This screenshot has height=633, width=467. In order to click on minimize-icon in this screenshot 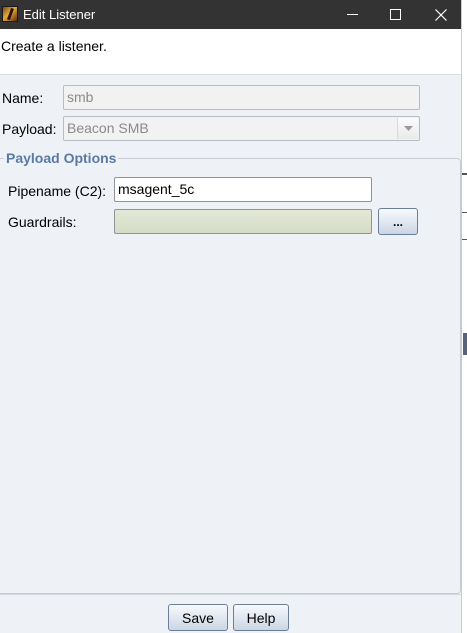, I will do `click(352, 14)`.